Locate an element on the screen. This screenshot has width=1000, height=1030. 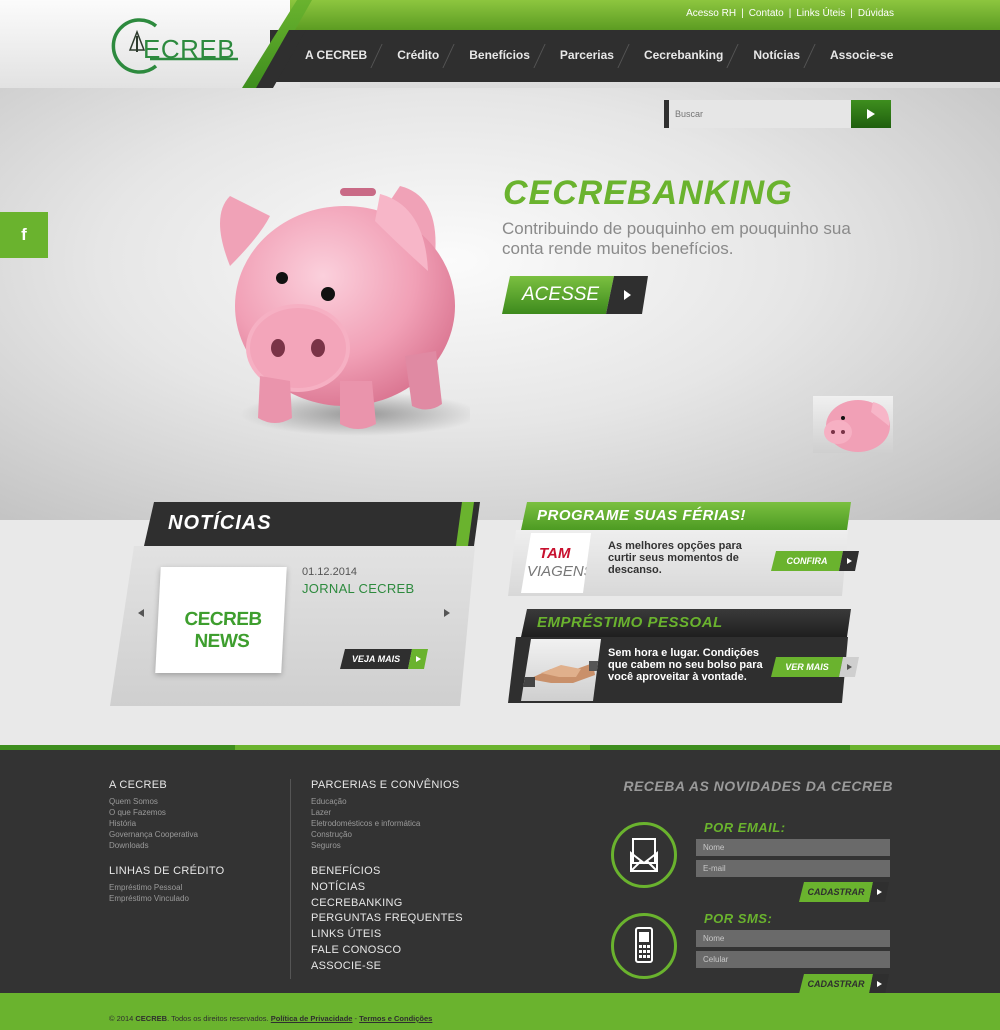
footer-link: Quem Somos is located at coordinates (153, 801).